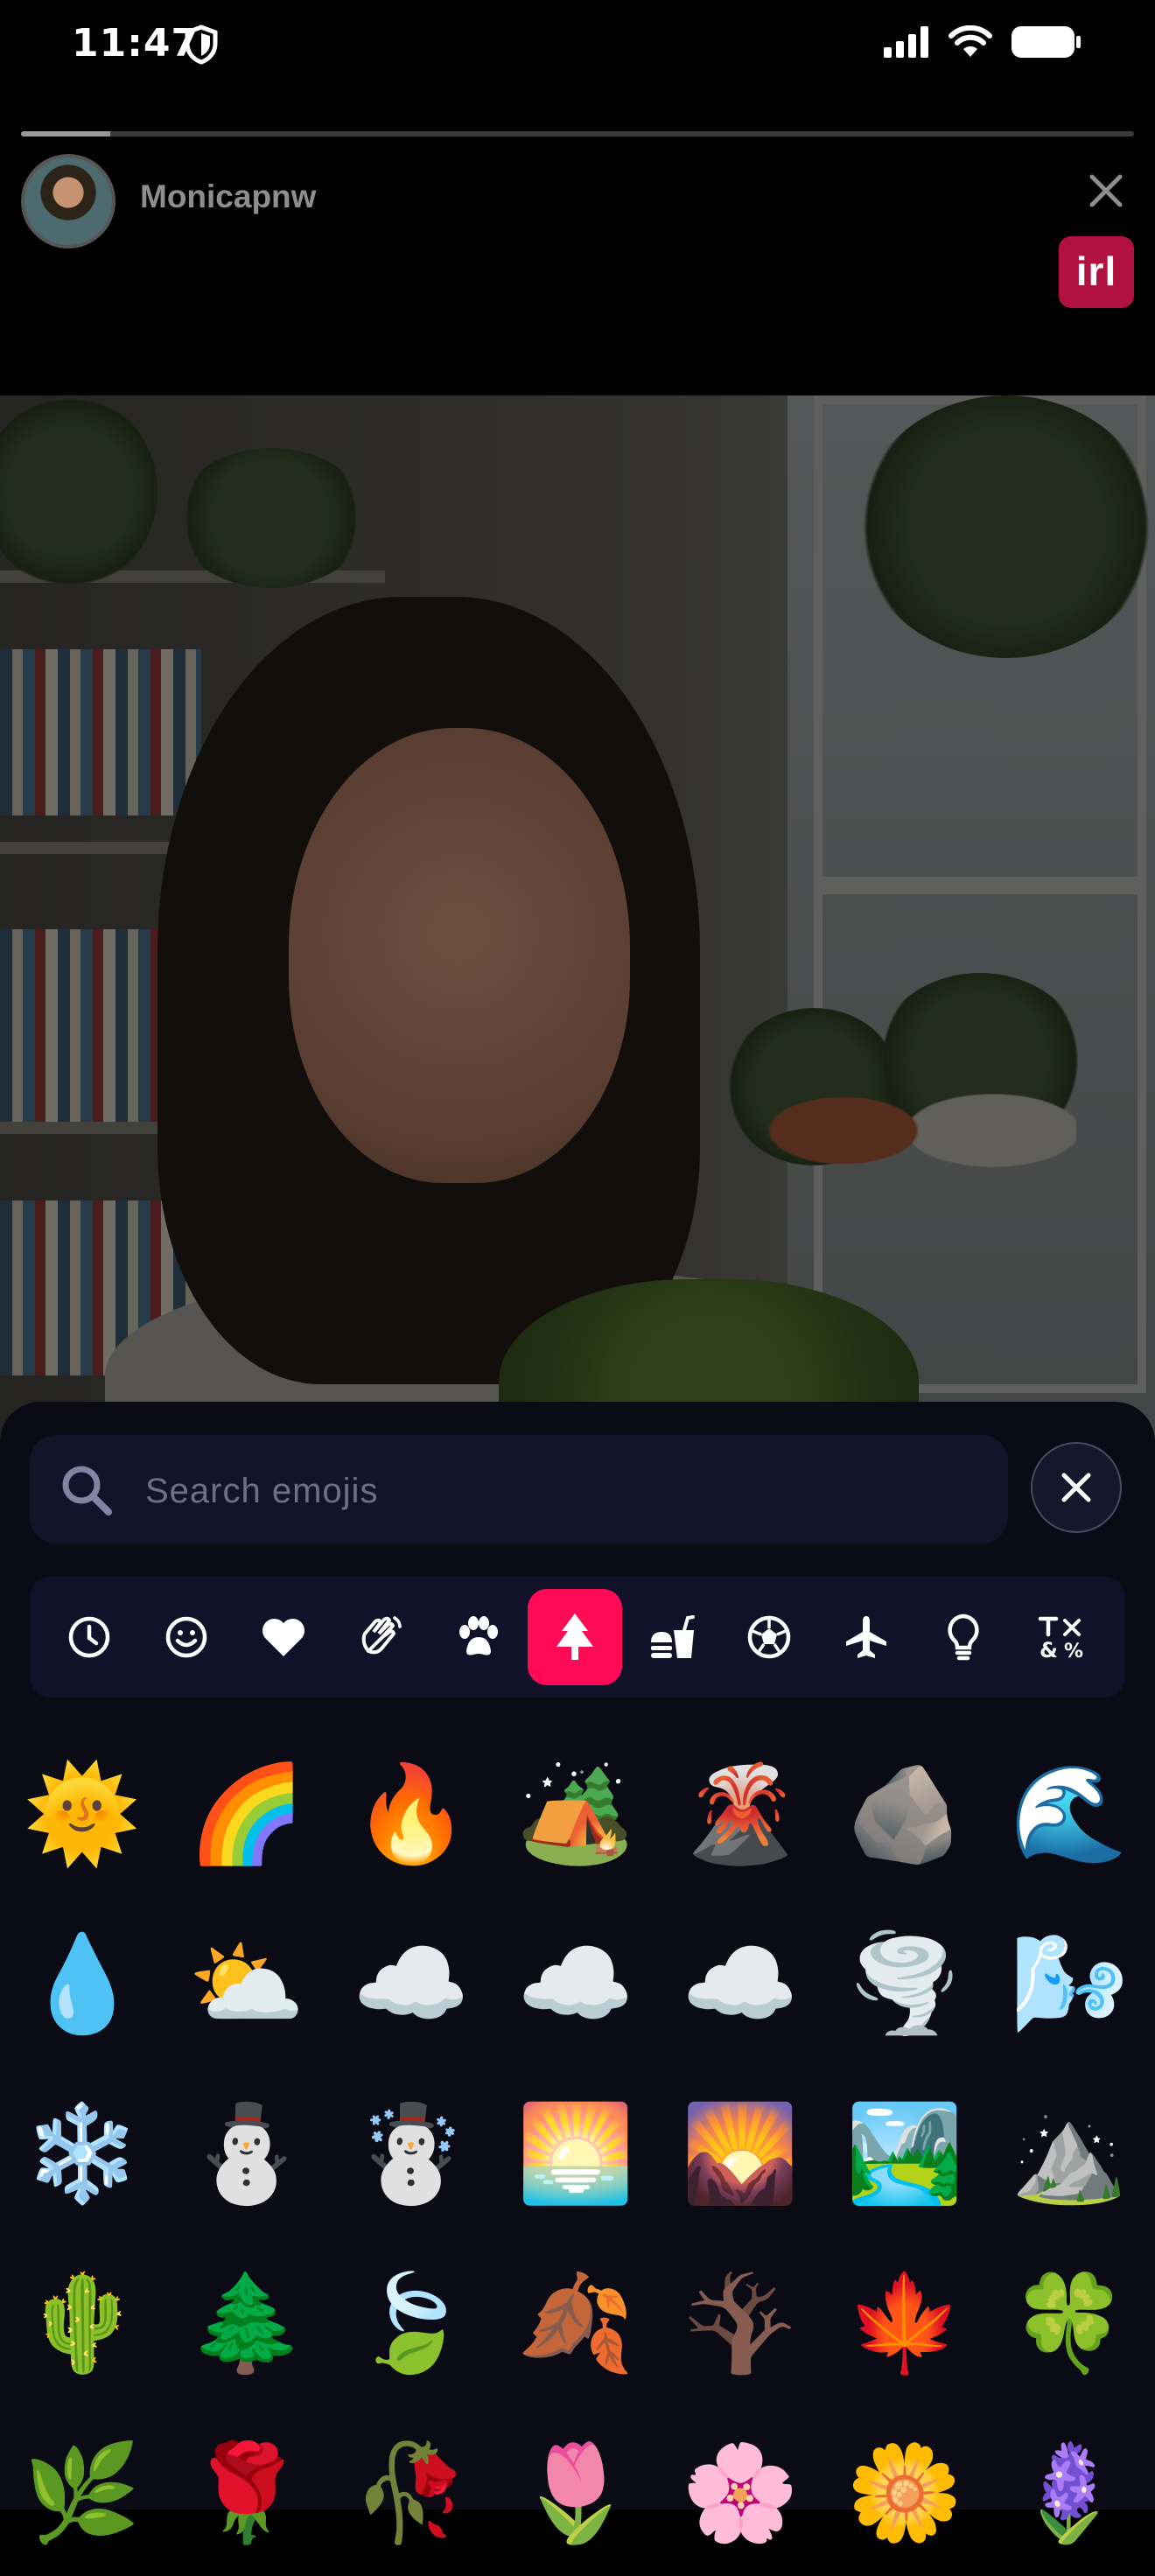 The image size is (1155, 2576). What do you see at coordinates (246, 1984) in the screenshot?
I see `emoji-cell: ⛅` at bounding box center [246, 1984].